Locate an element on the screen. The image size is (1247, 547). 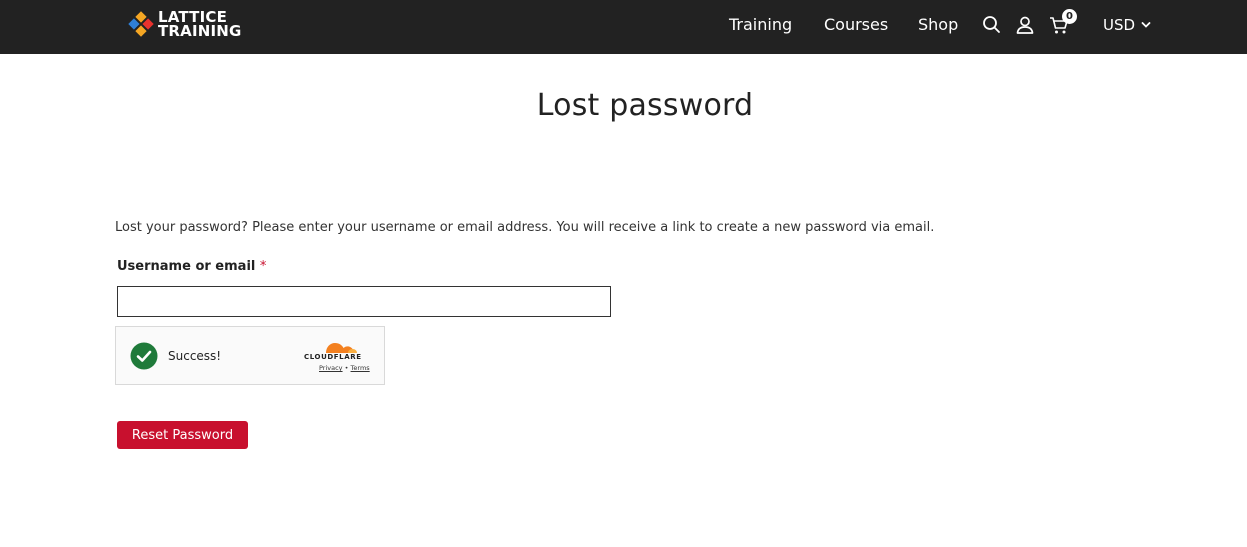
site-logo: LATTICE TRAINING is located at coordinates (184, 24).